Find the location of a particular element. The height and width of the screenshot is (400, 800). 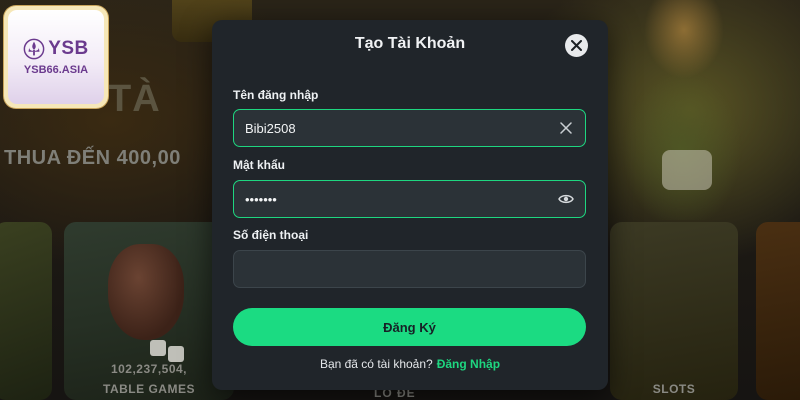

site-logo: YSB YSB66.ASIA is located at coordinates (56, 57).